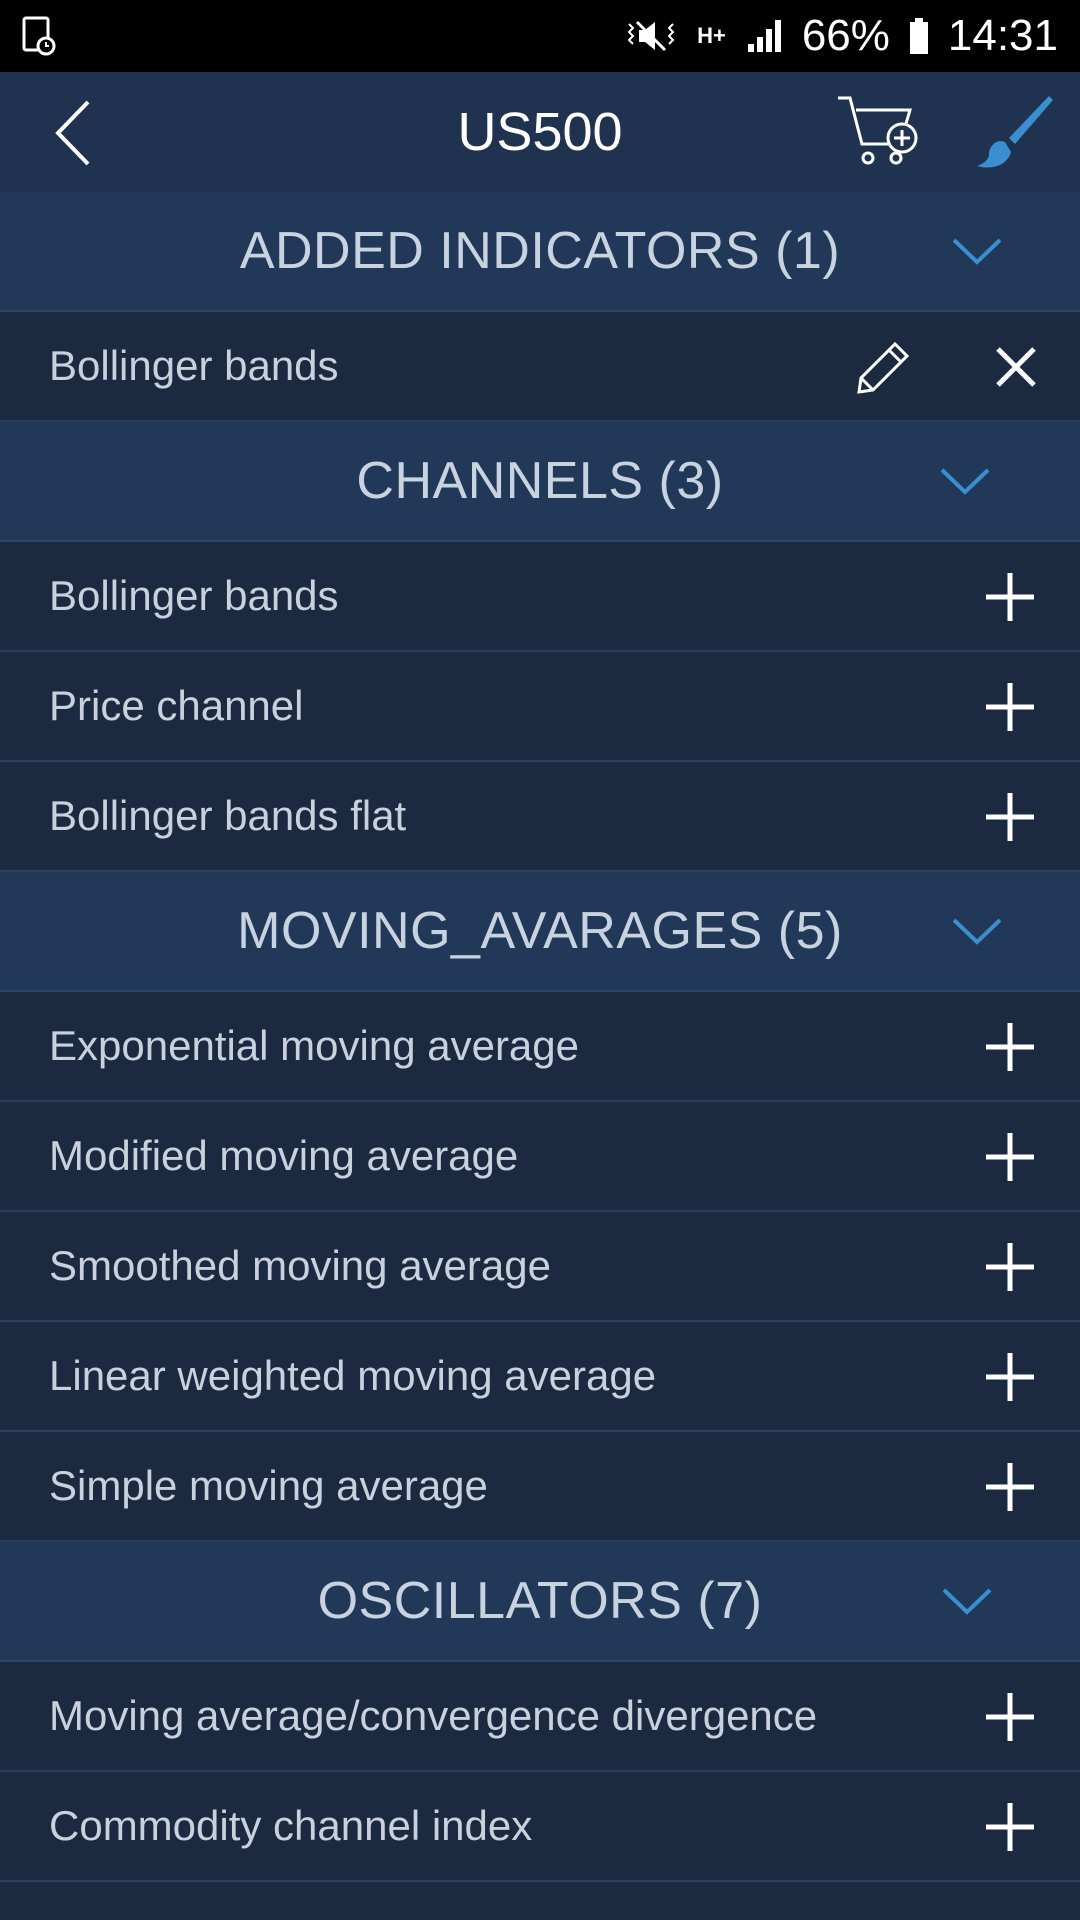  I want to click on battery-percent: 66%, so click(845, 35).